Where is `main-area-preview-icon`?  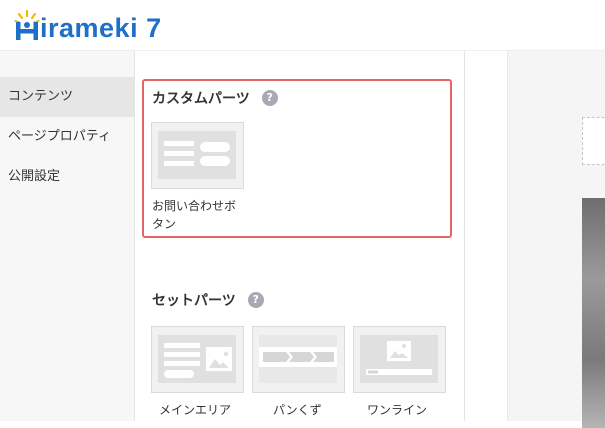 main-area-preview-icon is located at coordinates (197, 359).